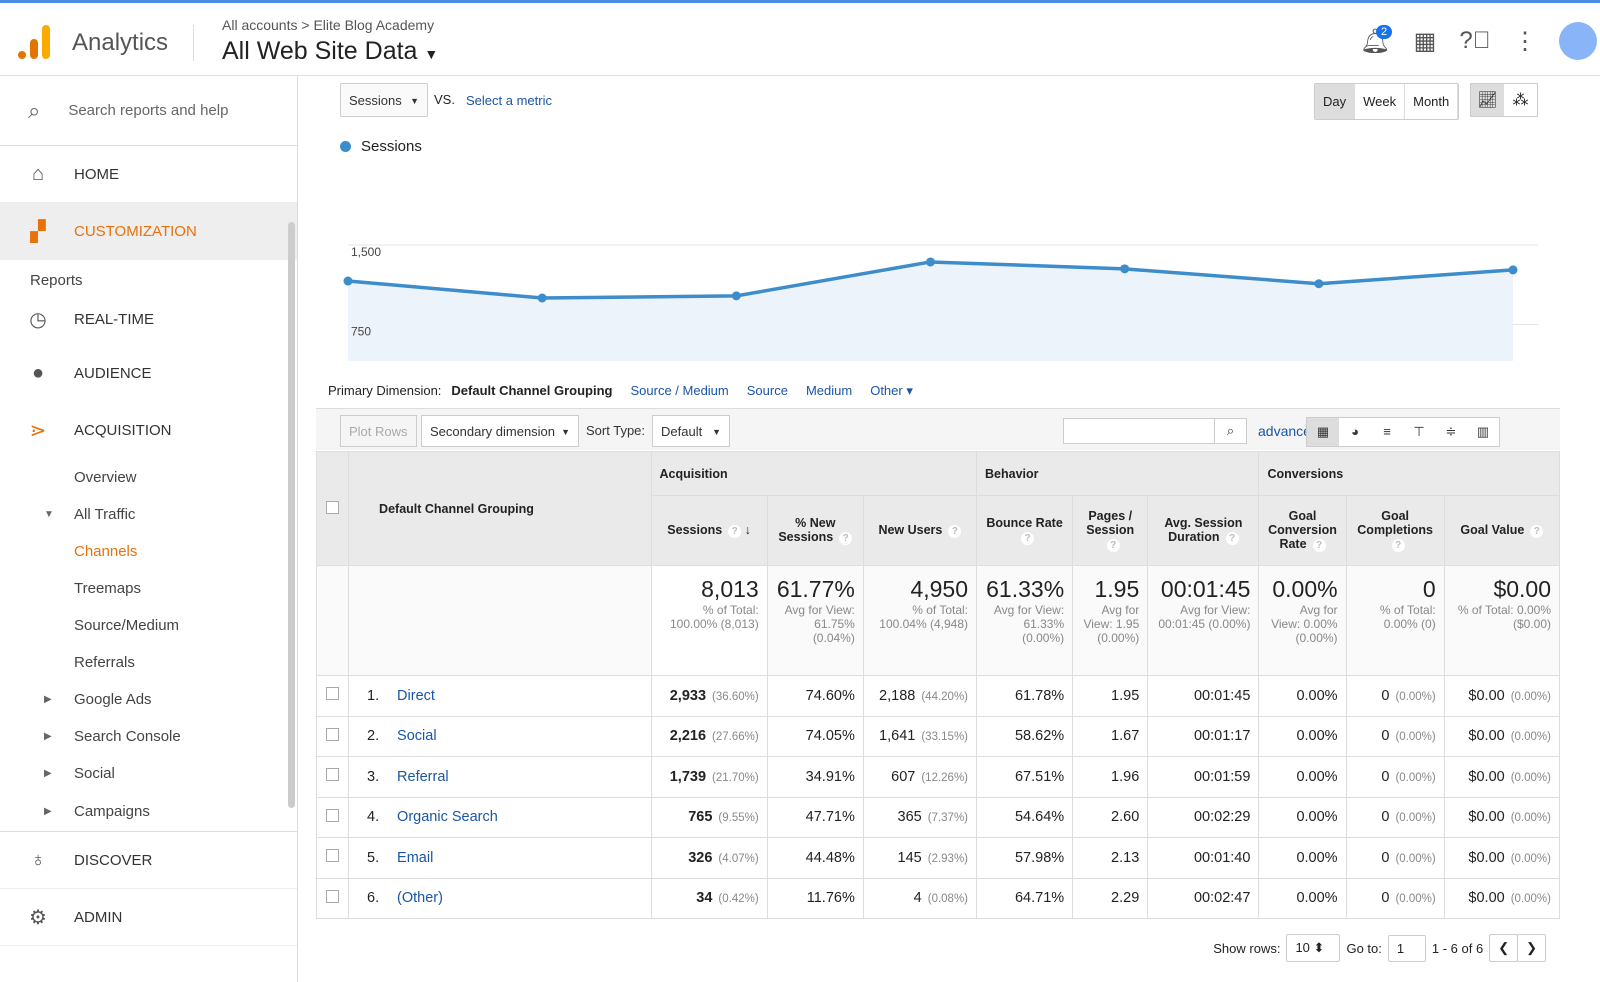 The height and width of the screenshot is (982, 1600). Describe the element at coordinates (1406, 948) in the screenshot. I see `goto-input: 1` at that location.